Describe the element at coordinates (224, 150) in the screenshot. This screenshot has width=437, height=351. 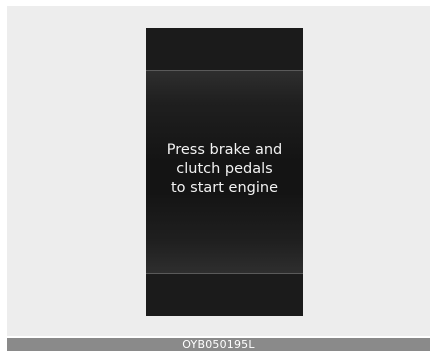
I see `message-line-1: Press brake and` at that location.